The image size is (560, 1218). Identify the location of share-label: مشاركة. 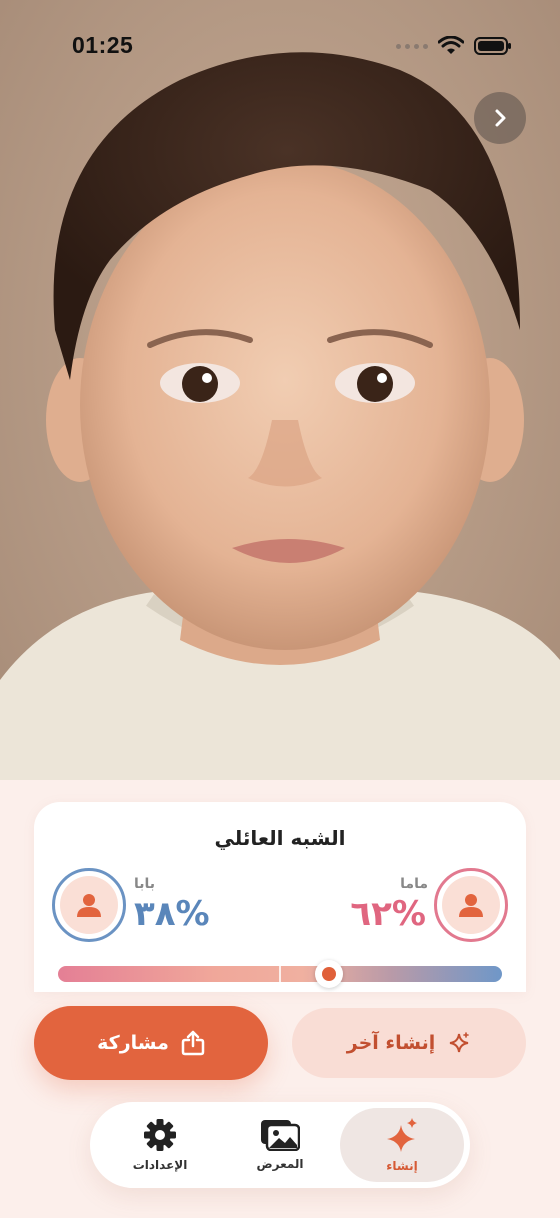
(133, 1043).